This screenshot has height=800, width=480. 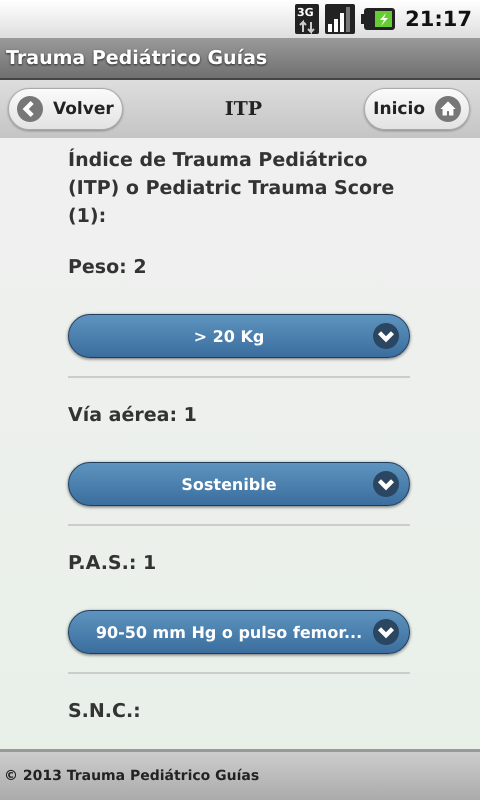 What do you see at coordinates (243, 109) in the screenshot?
I see `page-title: ITP` at bounding box center [243, 109].